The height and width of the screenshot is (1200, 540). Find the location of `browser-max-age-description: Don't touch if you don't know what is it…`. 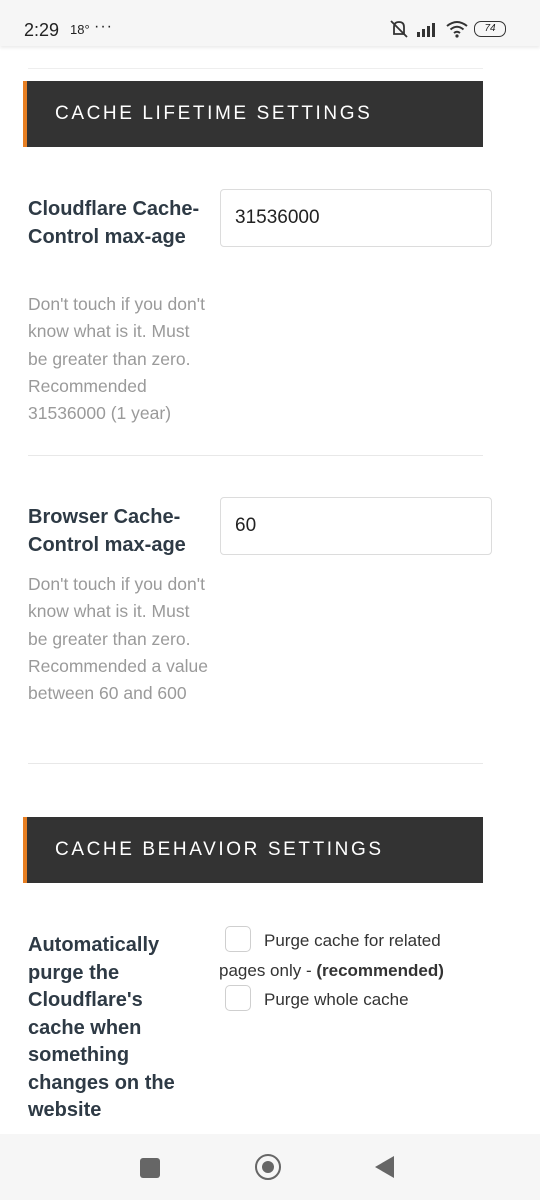

browser-max-age-description: Don't touch if you don't know what is it… is located at coordinates (118, 639).